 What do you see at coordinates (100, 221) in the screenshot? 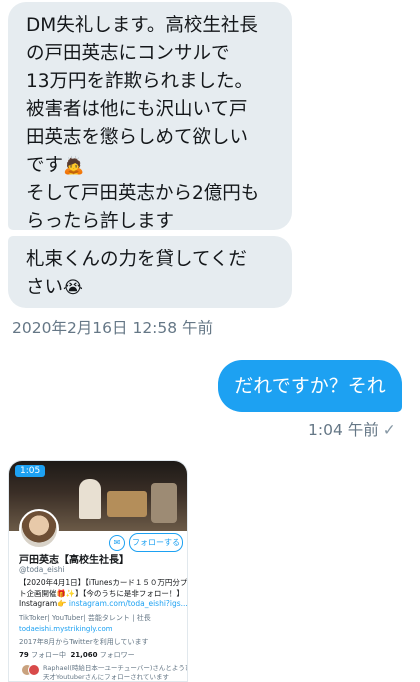
I see `message-line: らったら許します` at bounding box center [100, 221].